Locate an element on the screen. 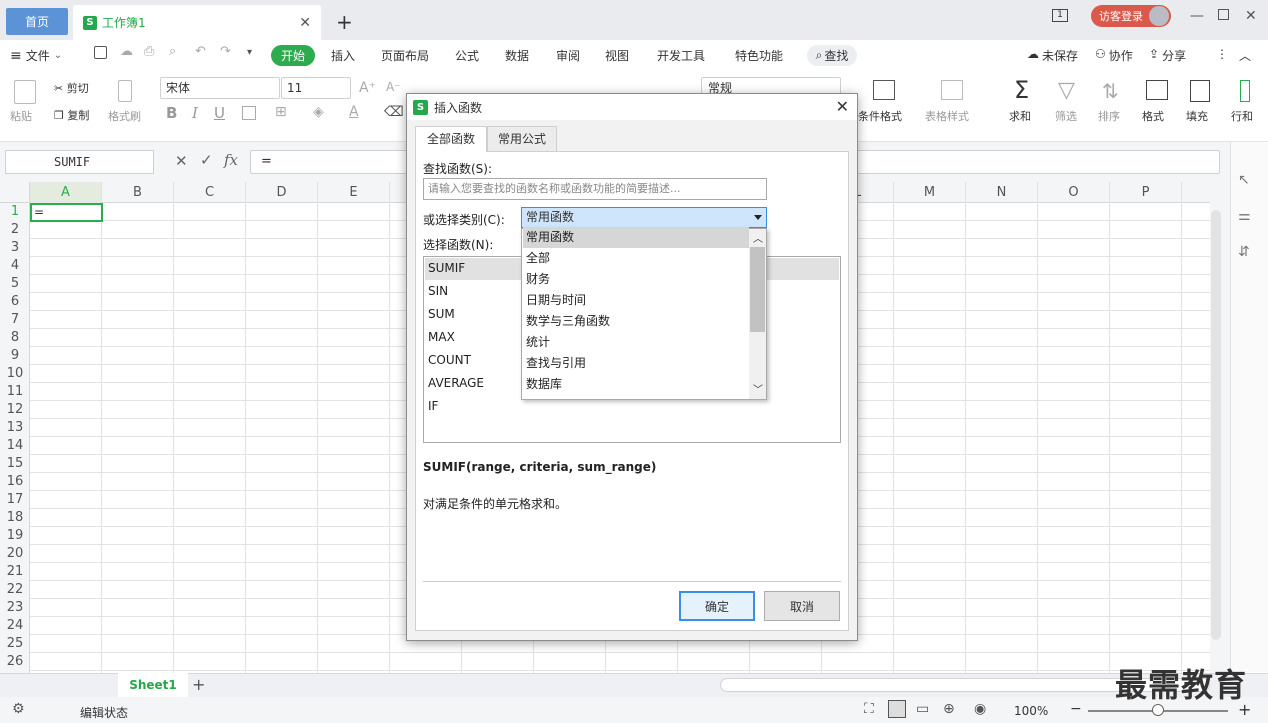  conditional-format-icon is located at coordinates (884, 90).